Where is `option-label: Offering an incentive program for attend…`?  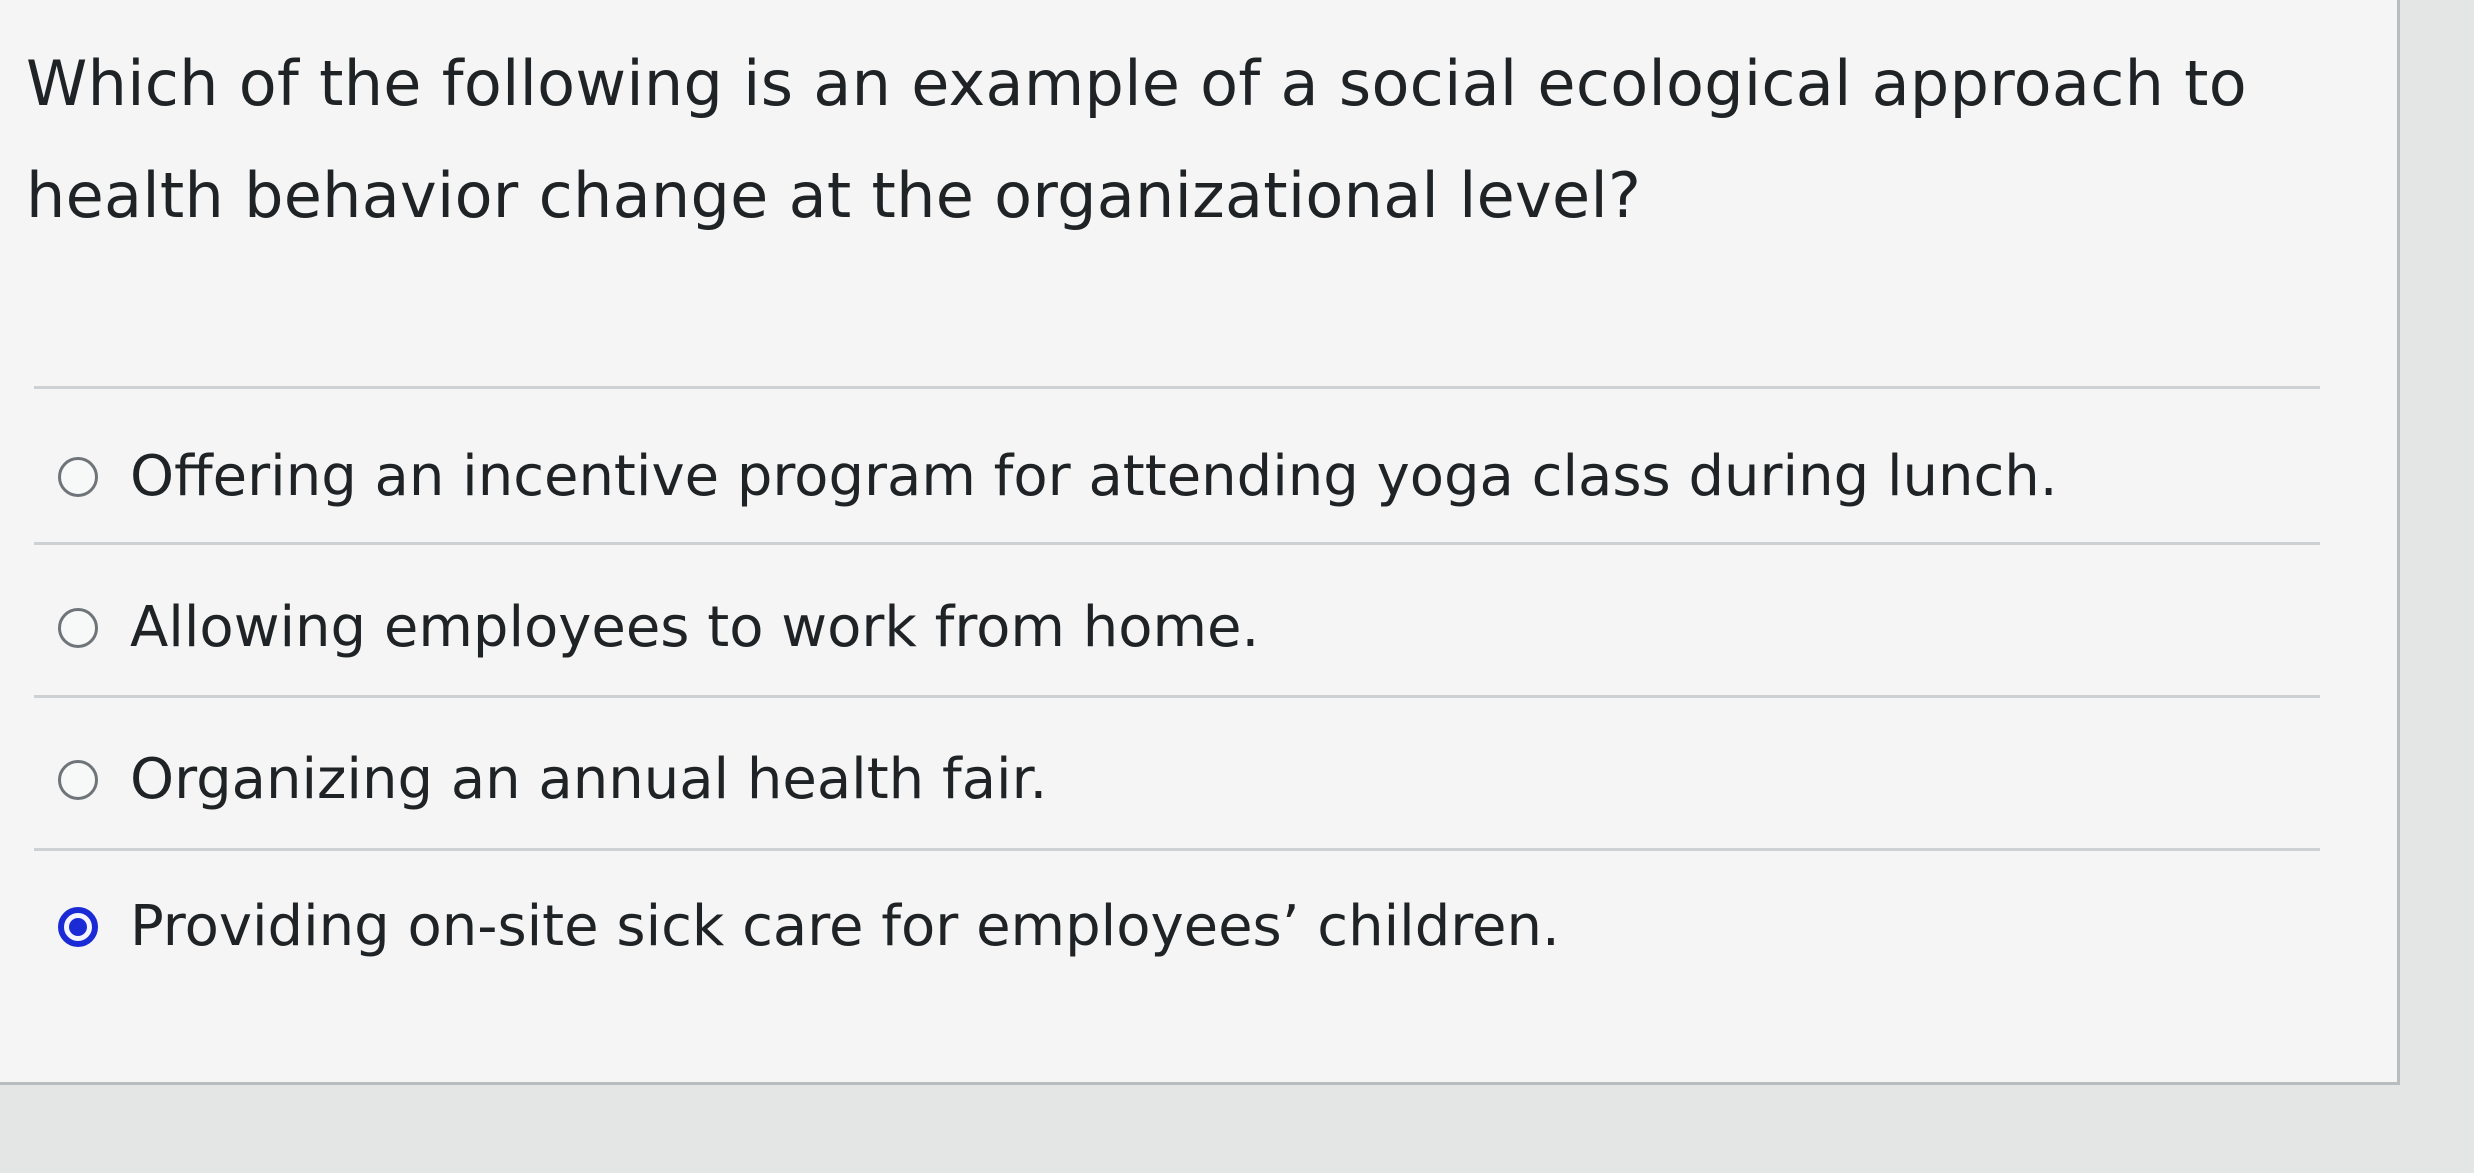 option-label: Offering an incentive program for attend… is located at coordinates (1094, 476).